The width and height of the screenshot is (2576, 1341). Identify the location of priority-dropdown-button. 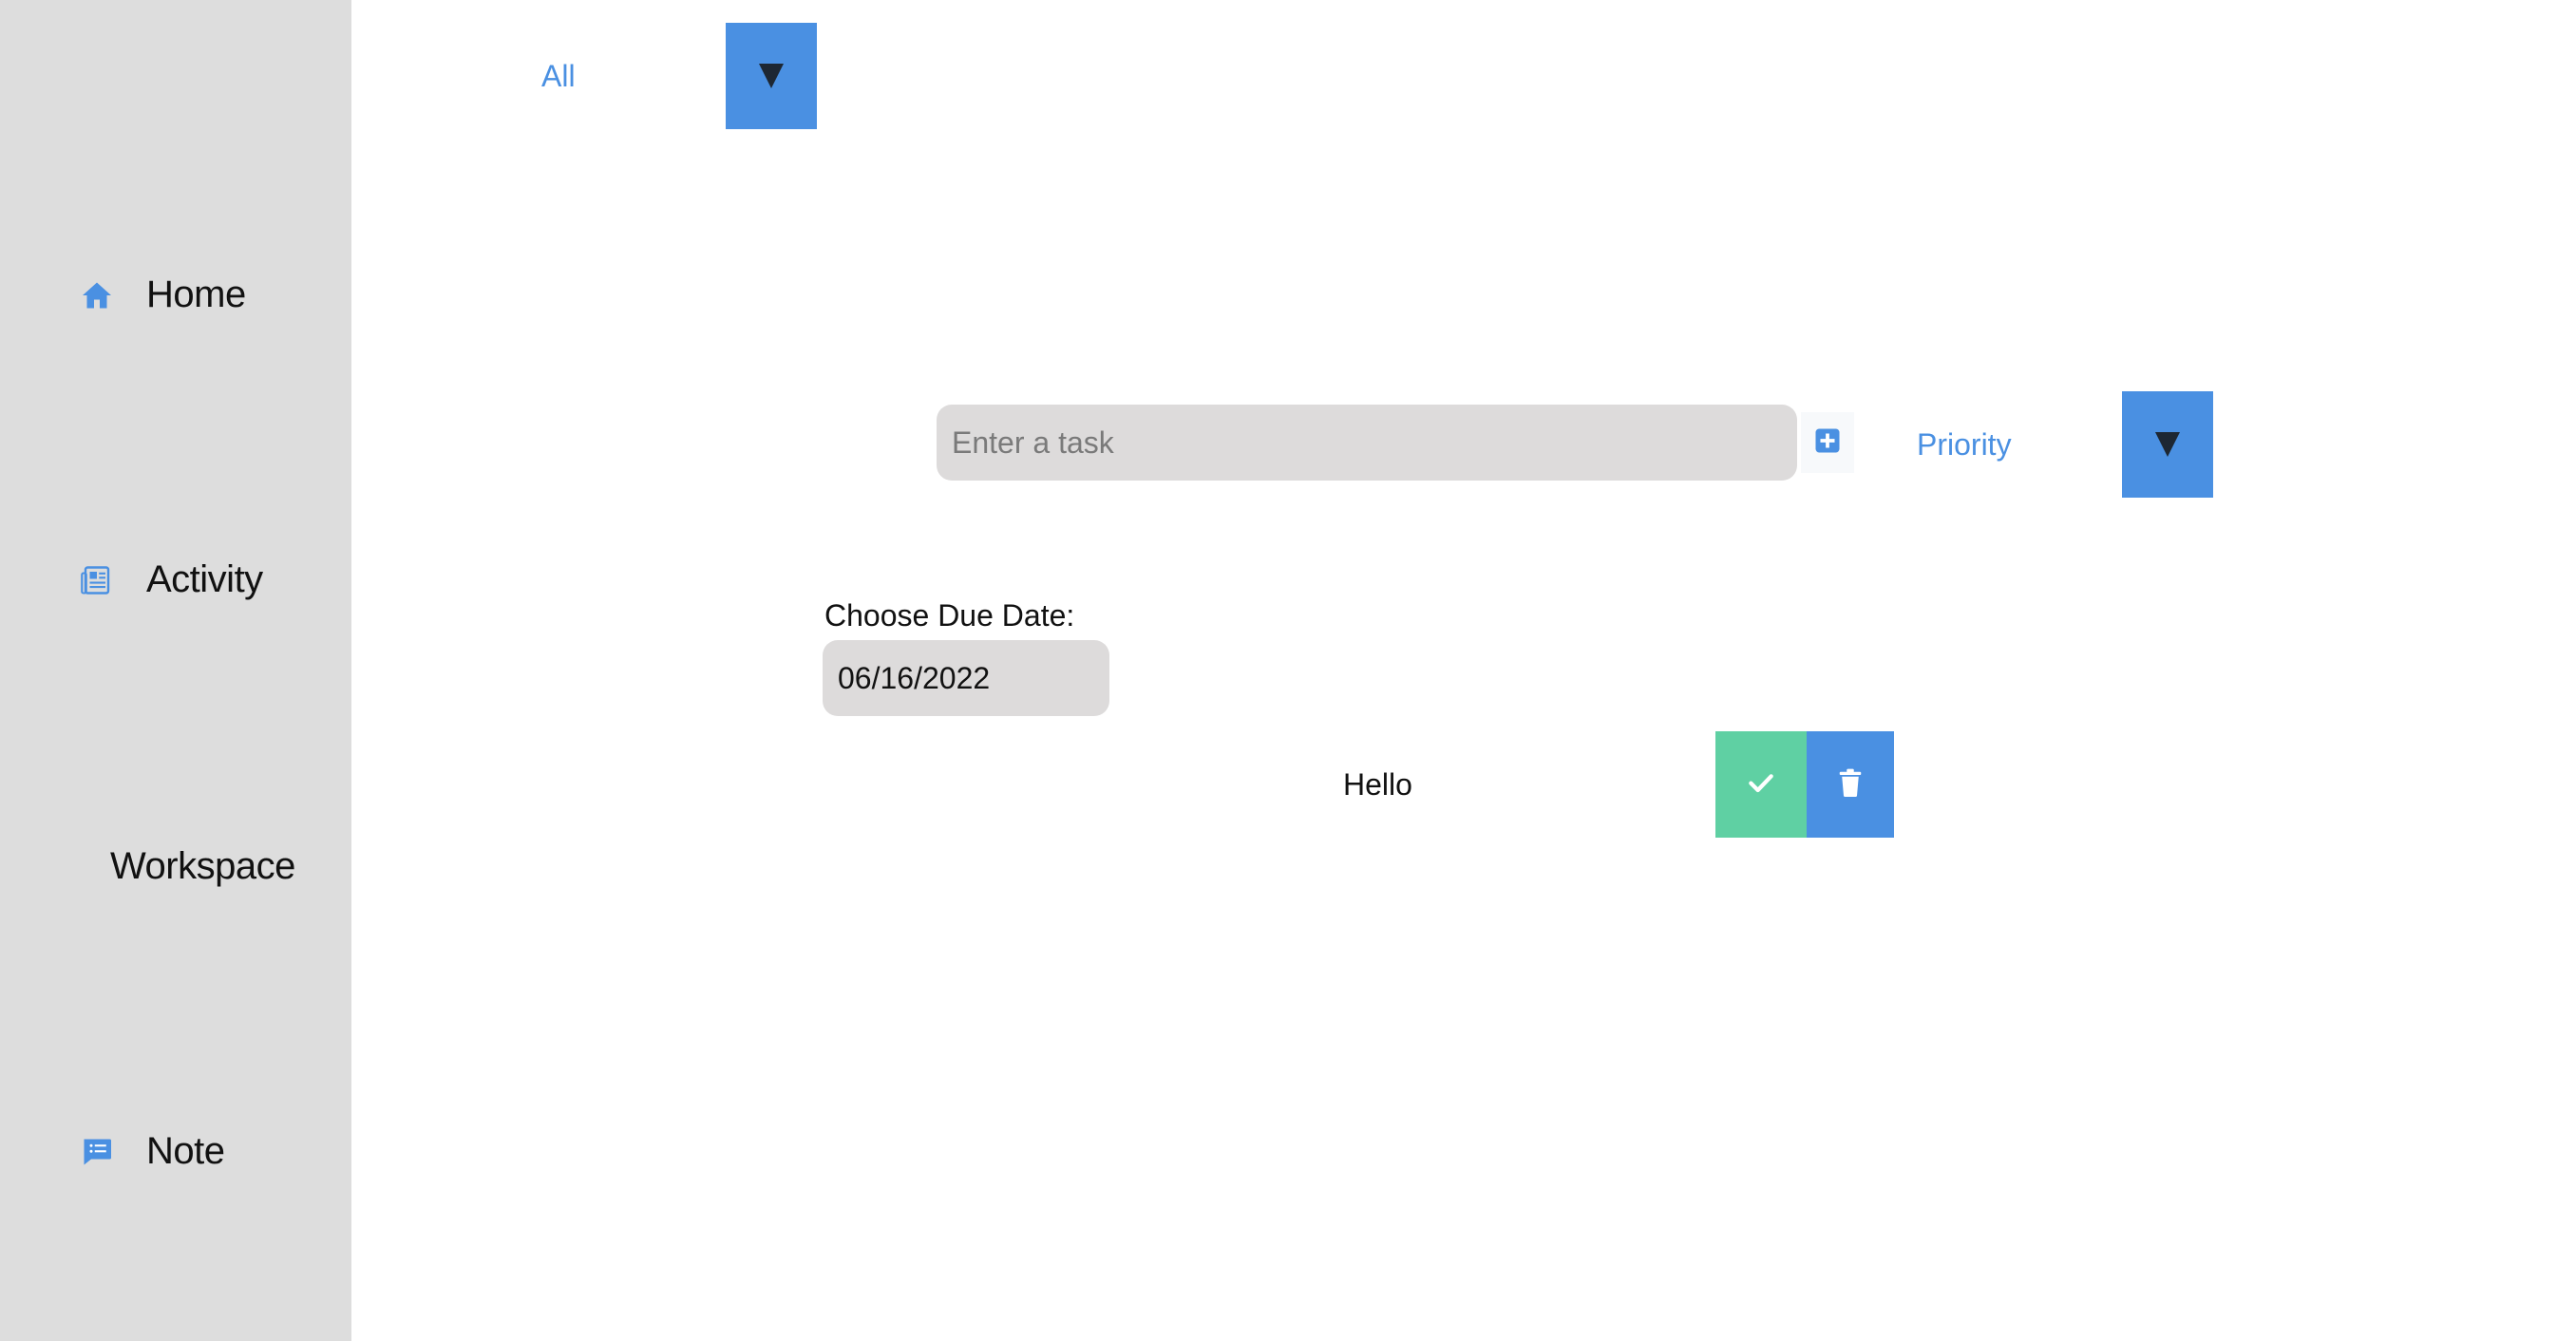
(2167, 445).